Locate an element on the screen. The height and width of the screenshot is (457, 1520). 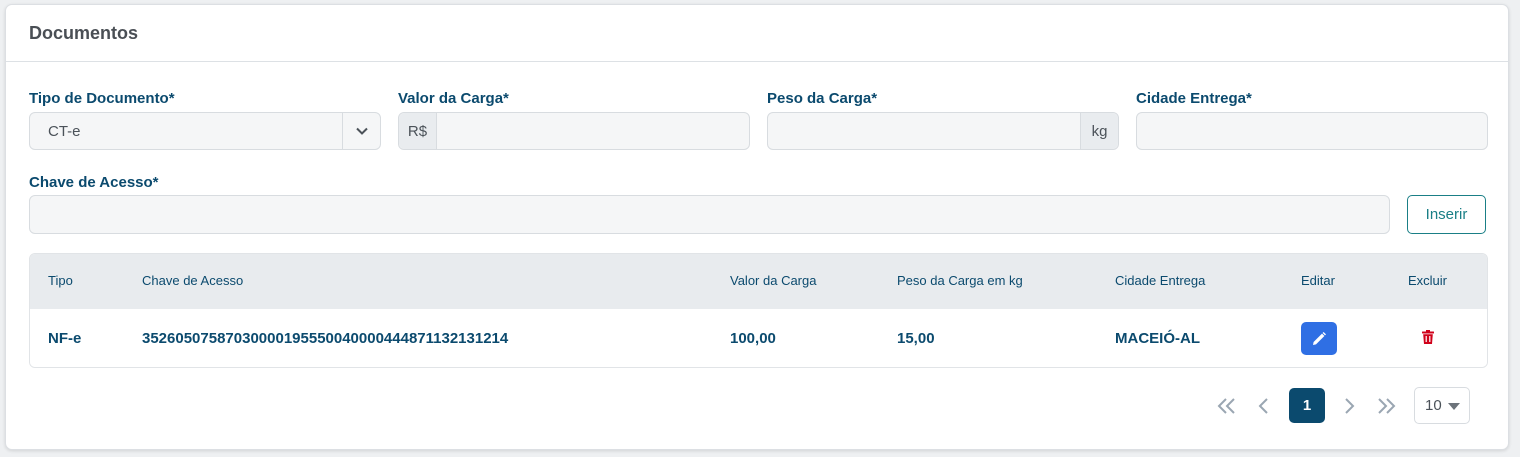
weight-unit-suffix: kg is located at coordinates (1099, 131).